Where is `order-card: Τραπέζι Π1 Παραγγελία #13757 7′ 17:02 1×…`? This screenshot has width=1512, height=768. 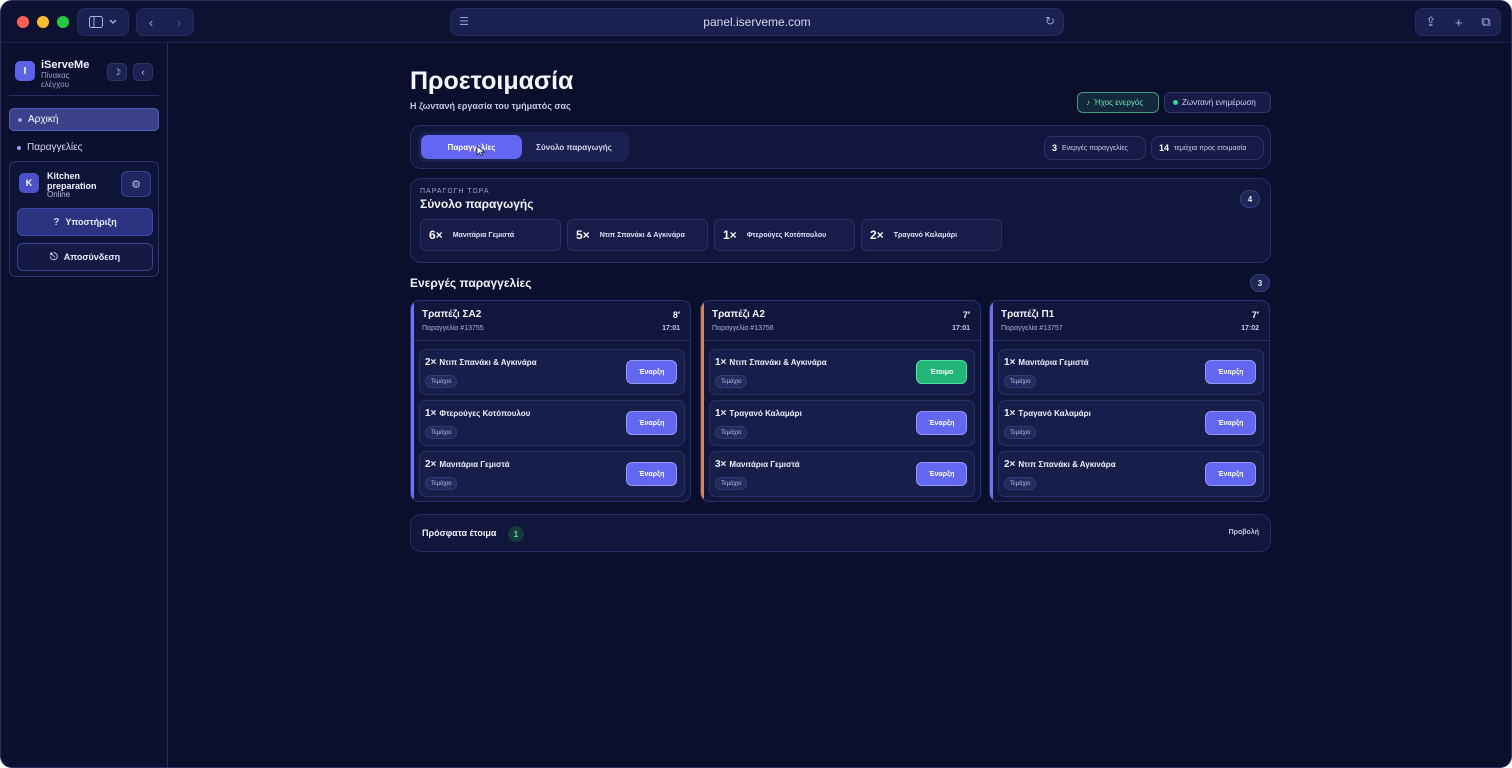 order-card: Τραπέζι Π1 Παραγγελία #13757 7′ 17:02 1×… is located at coordinates (1129, 401).